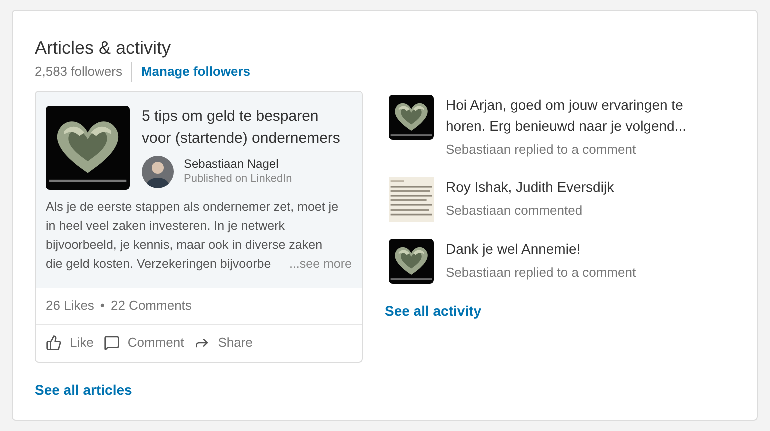 This screenshot has width=770, height=431. Describe the element at coordinates (199, 390) in the screenshot. I see `see-all-articles-link: See all articles` at that location.